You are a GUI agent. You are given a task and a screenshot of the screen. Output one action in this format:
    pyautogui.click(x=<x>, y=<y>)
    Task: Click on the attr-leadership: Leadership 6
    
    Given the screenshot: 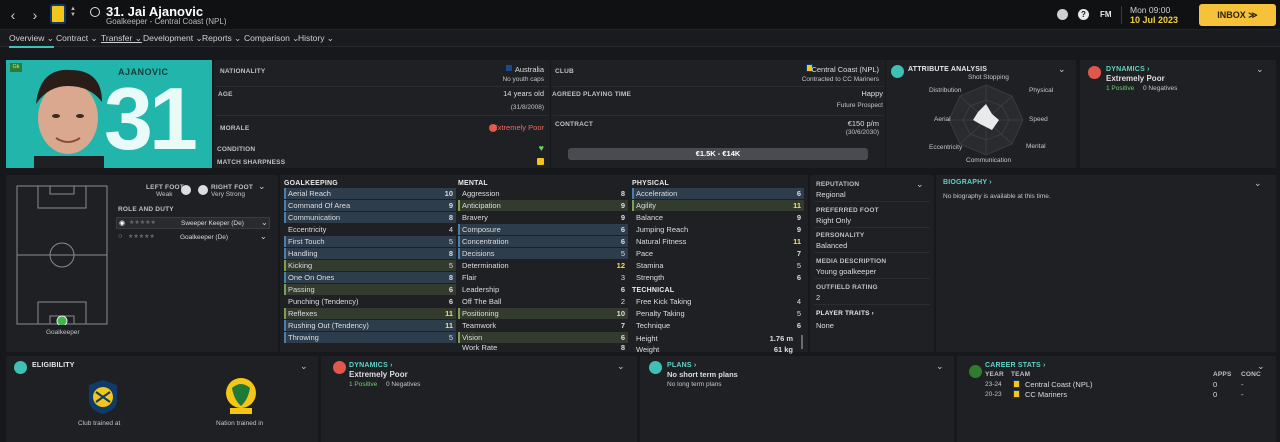 What is the action you would take?
    pyautogui.click(x=543, y=289)
    